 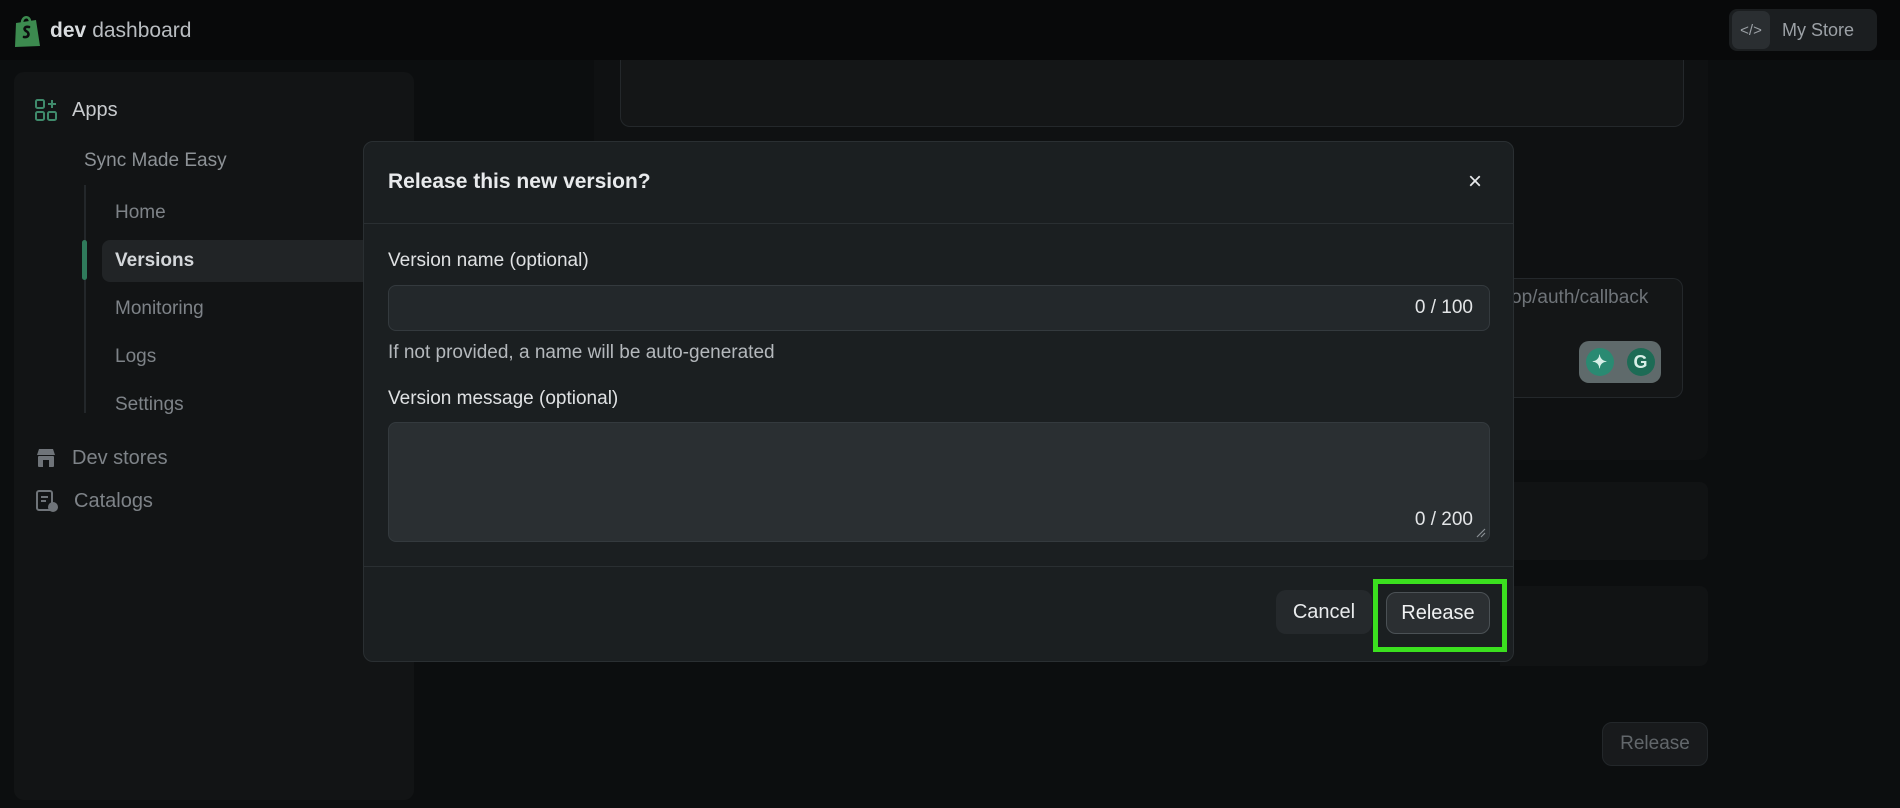 I want to click on shopify-bag-icon, so click(x=27, y=31).